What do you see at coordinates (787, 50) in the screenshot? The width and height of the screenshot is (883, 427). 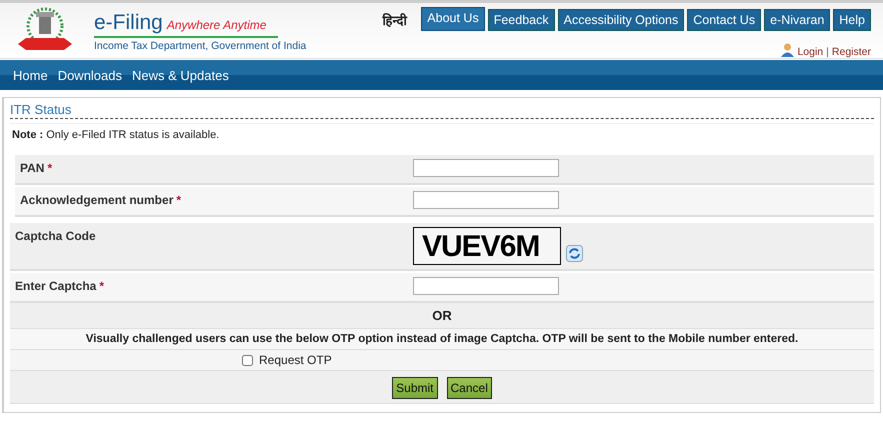 I see `user-icon` at bounding box center [787, 50].